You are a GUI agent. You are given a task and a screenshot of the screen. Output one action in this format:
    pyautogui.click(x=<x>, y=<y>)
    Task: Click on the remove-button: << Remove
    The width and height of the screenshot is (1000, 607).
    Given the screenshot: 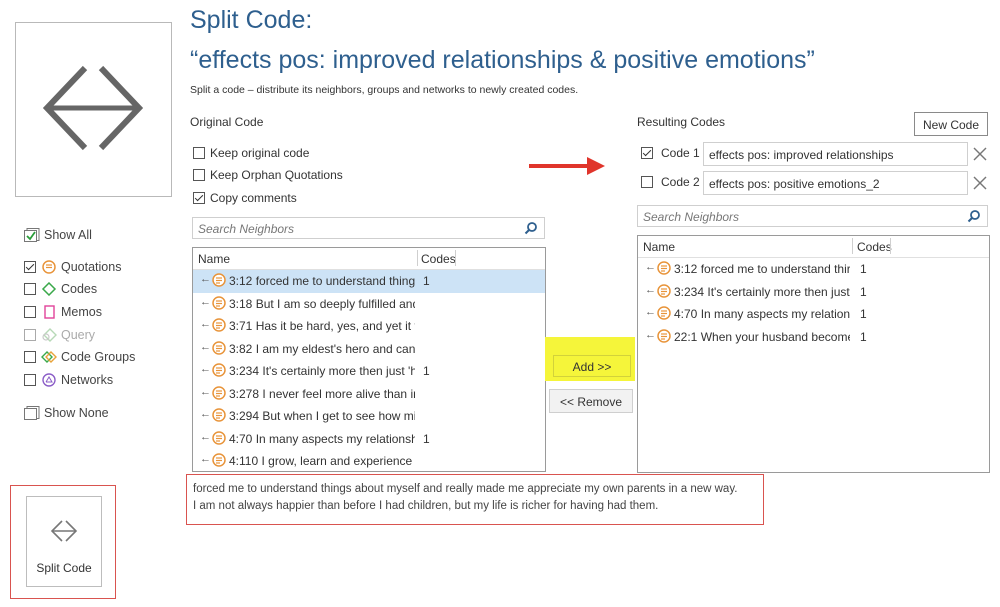 What is the action you would take?
    pyautogui.click(x=591, y=401)
    